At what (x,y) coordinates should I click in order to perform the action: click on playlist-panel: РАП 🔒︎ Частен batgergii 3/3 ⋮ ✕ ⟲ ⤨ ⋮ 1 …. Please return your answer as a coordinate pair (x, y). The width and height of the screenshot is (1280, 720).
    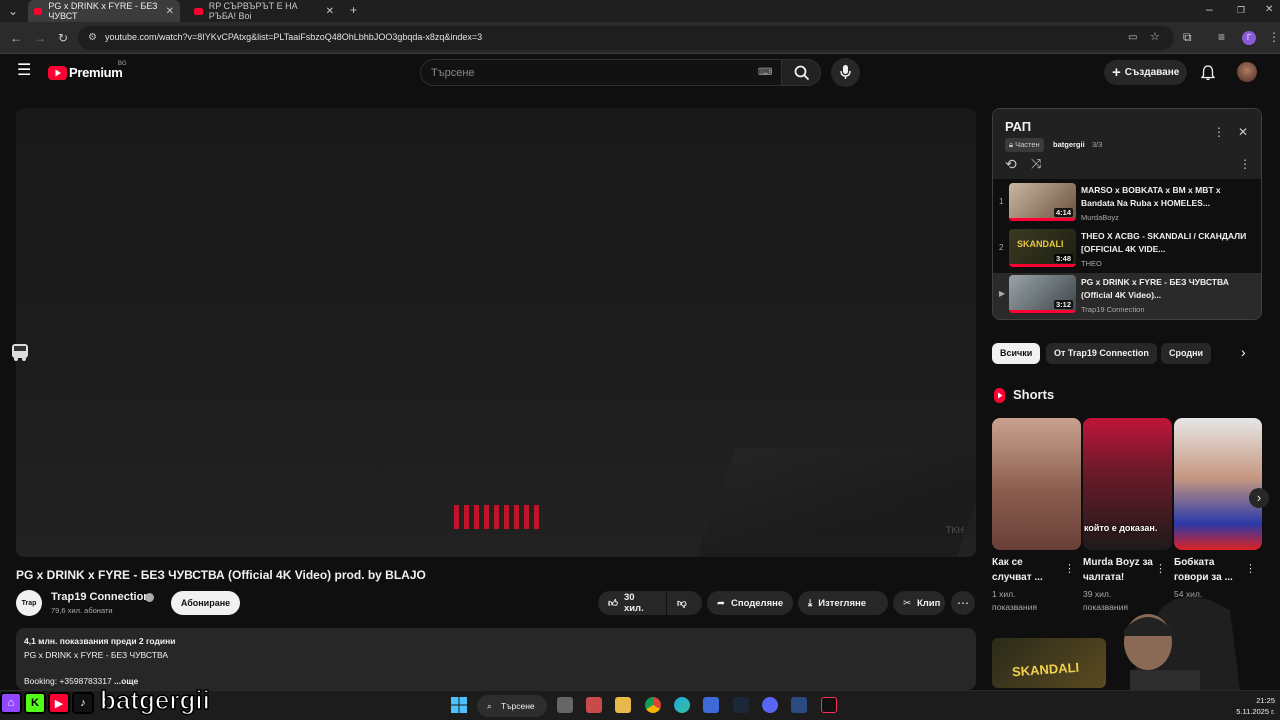
    Looking at the image, I should click on (1127, 214).